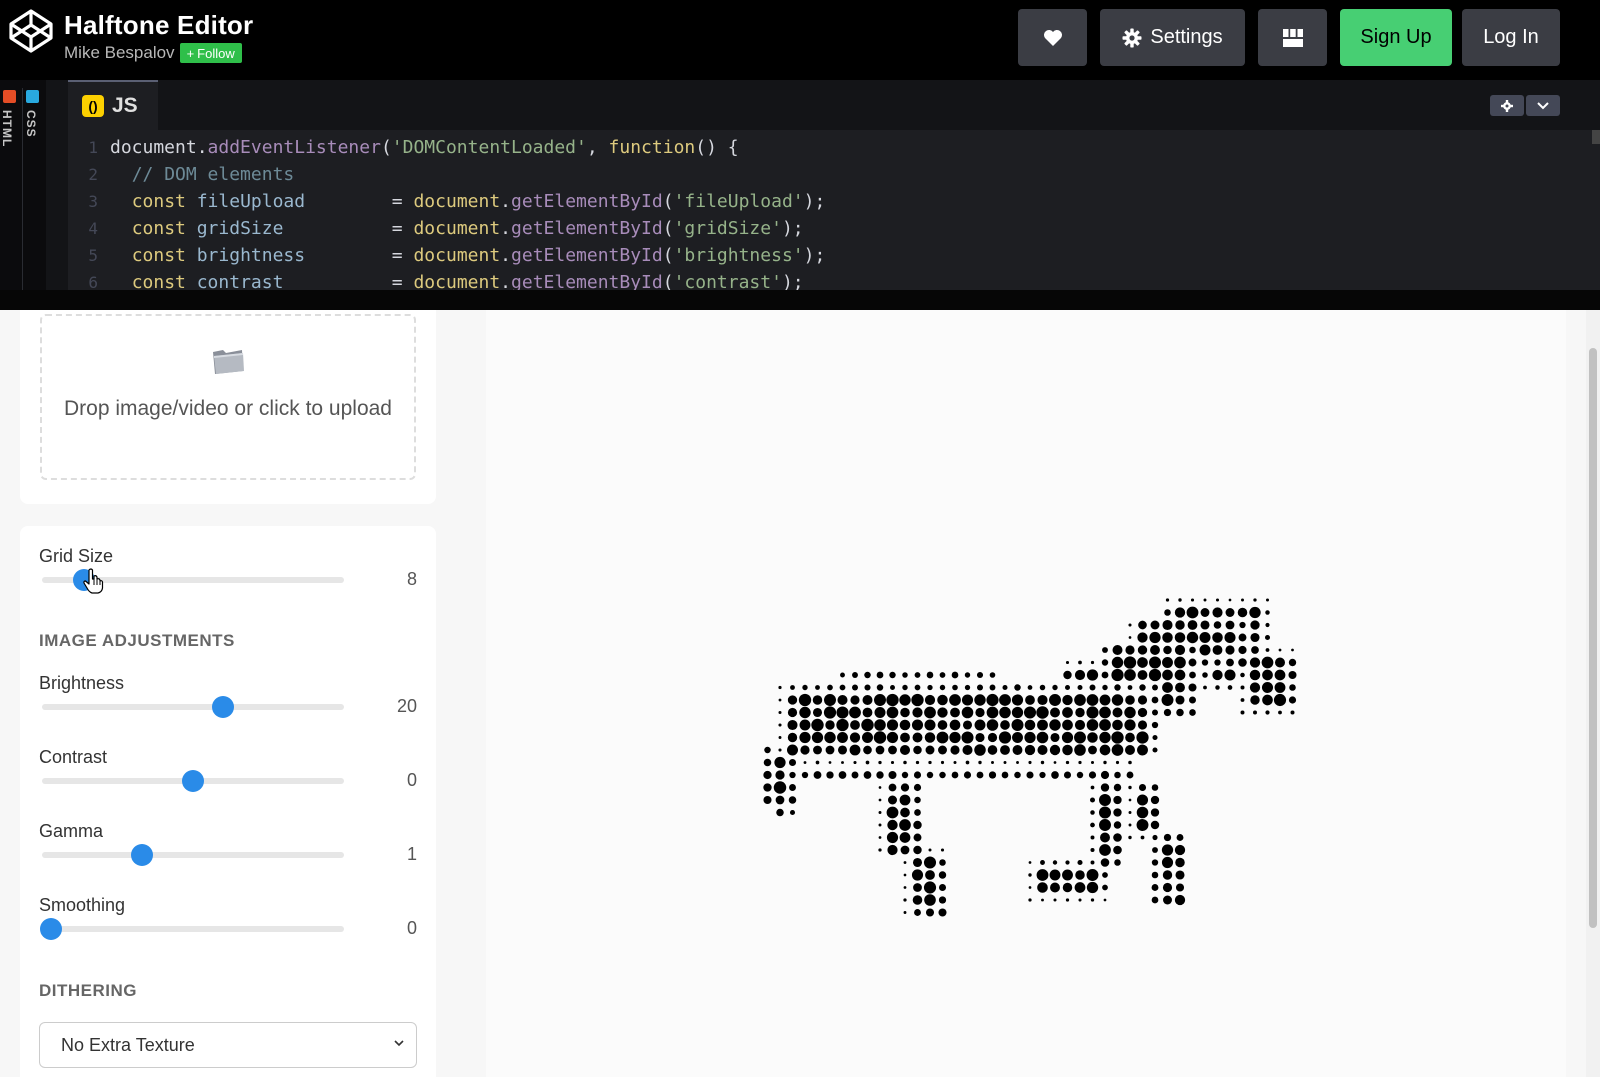 This screenshot has width=1600, height=1077. I want to click on page-scrollbar-thumb, so click(1593, 638).